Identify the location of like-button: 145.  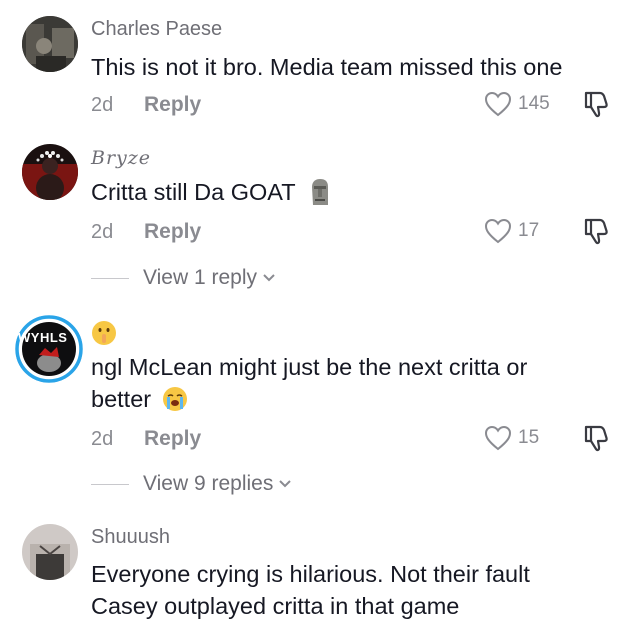
(517, 104).